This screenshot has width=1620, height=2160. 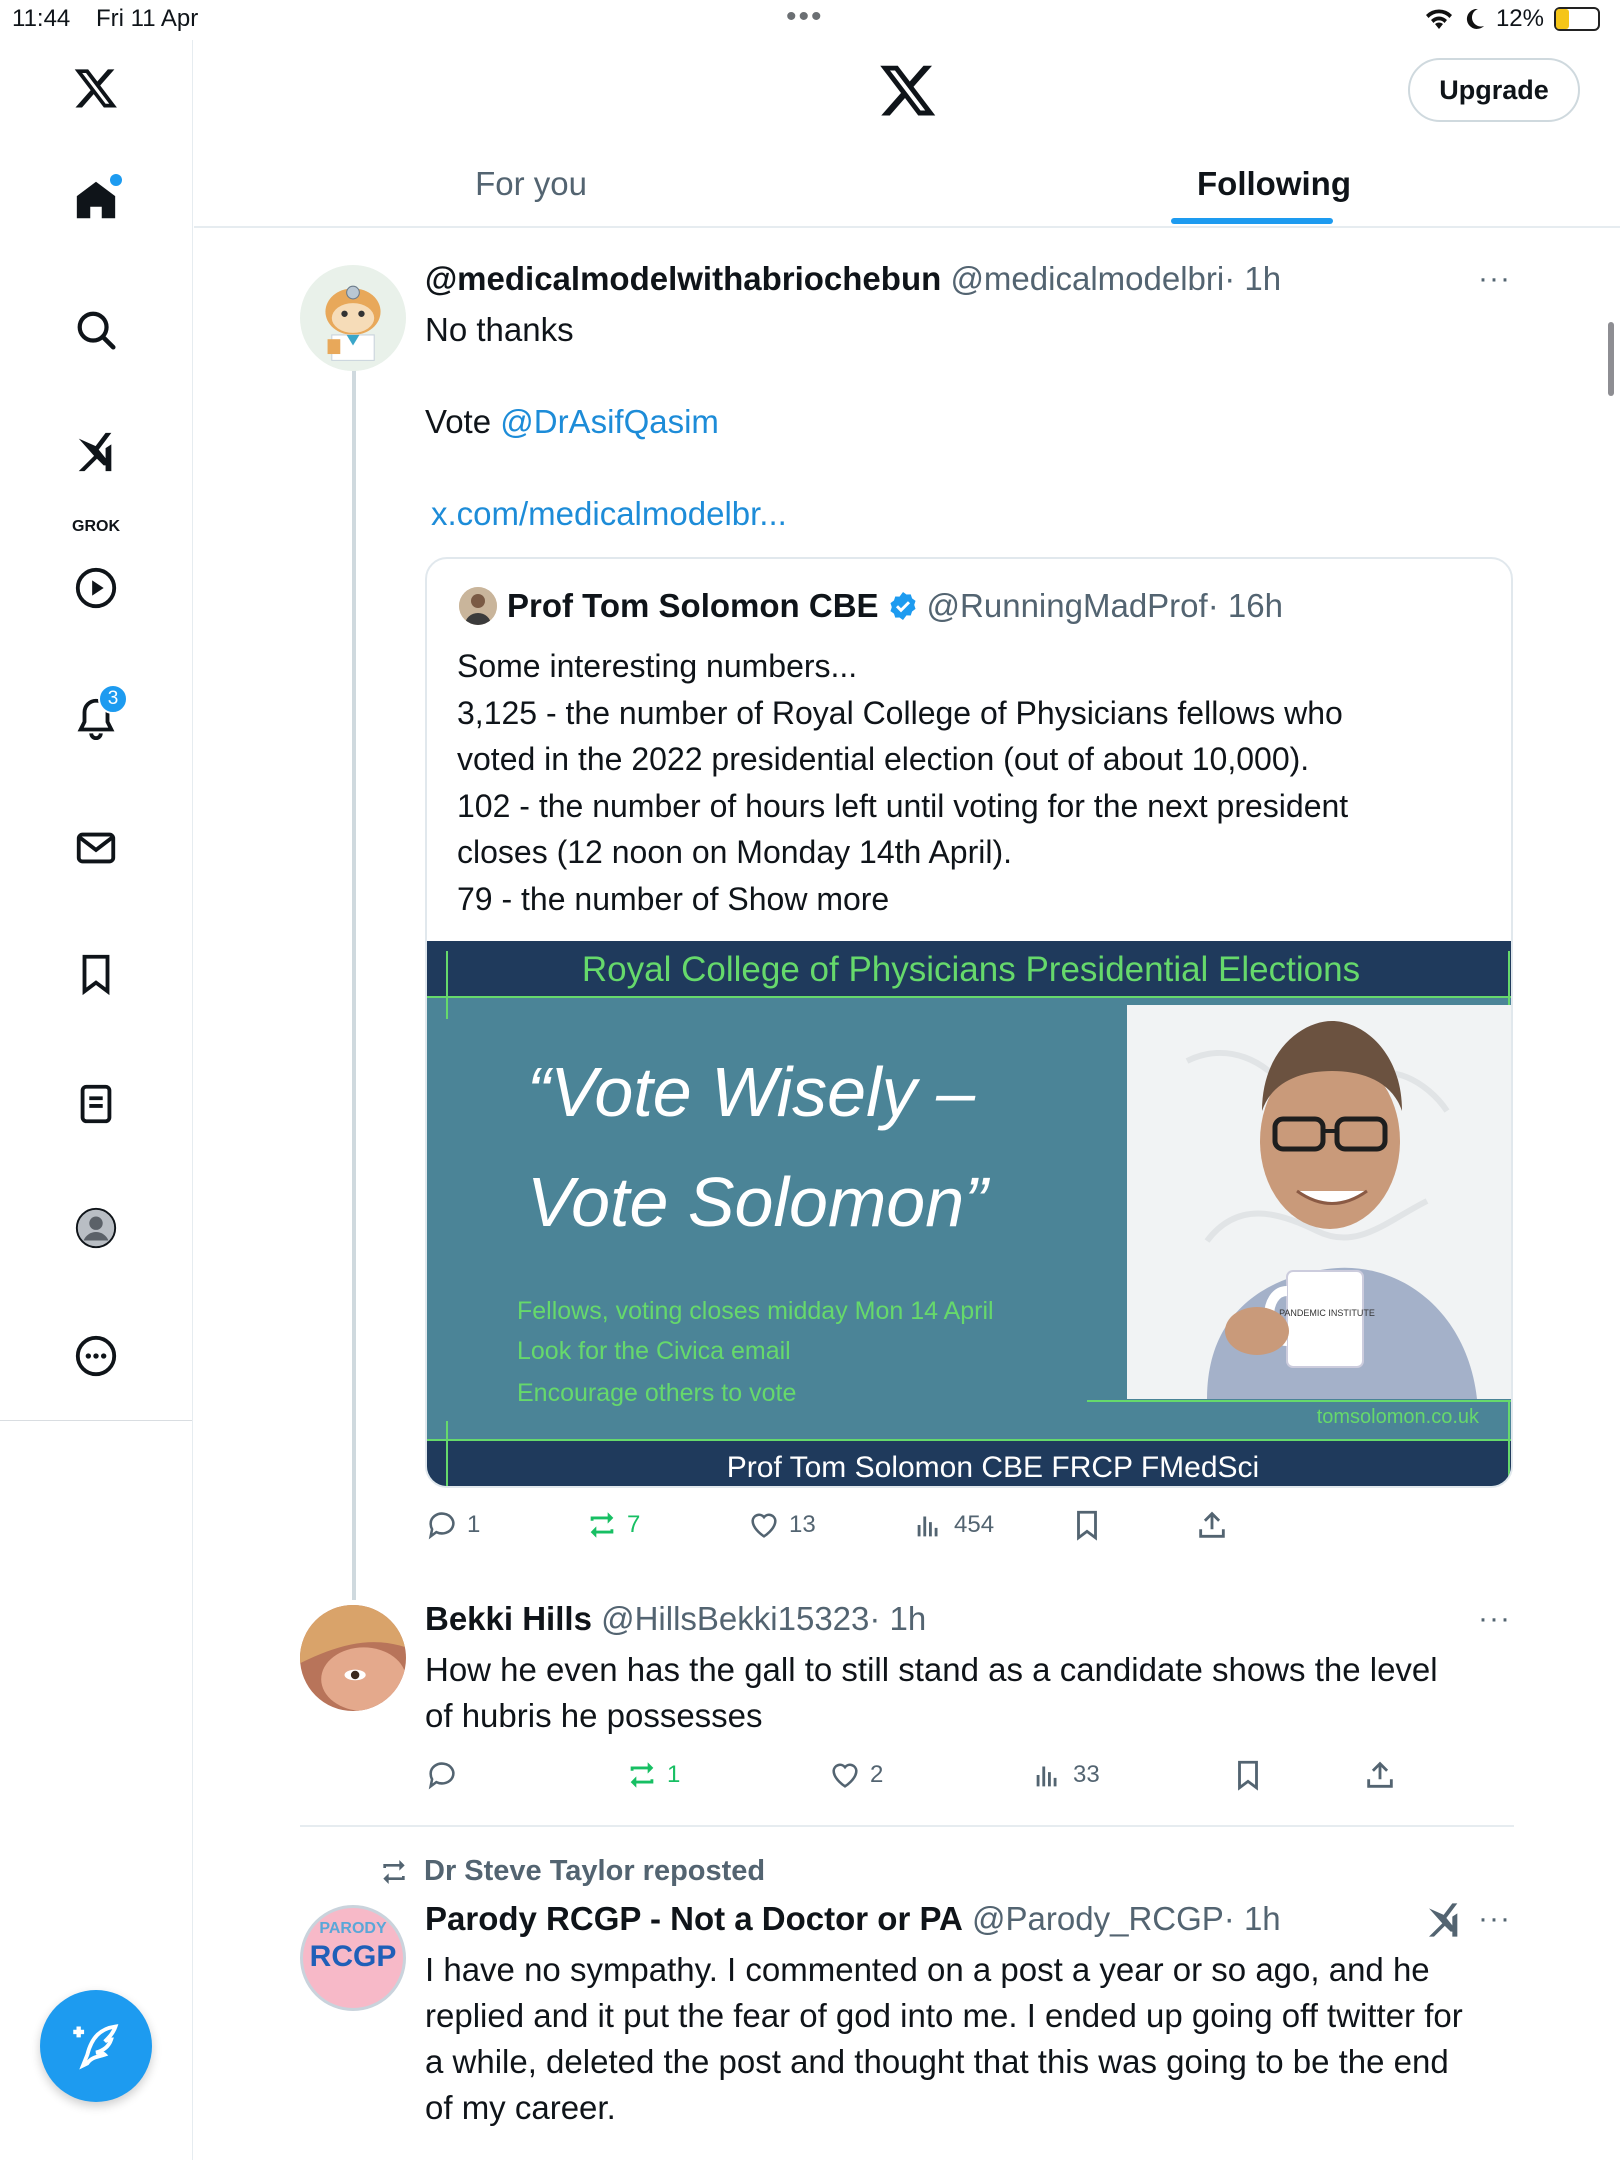 I want to click on status-bar: 11:44 Fri 11 Apr ••• 12%, so click(x=810, y=20).